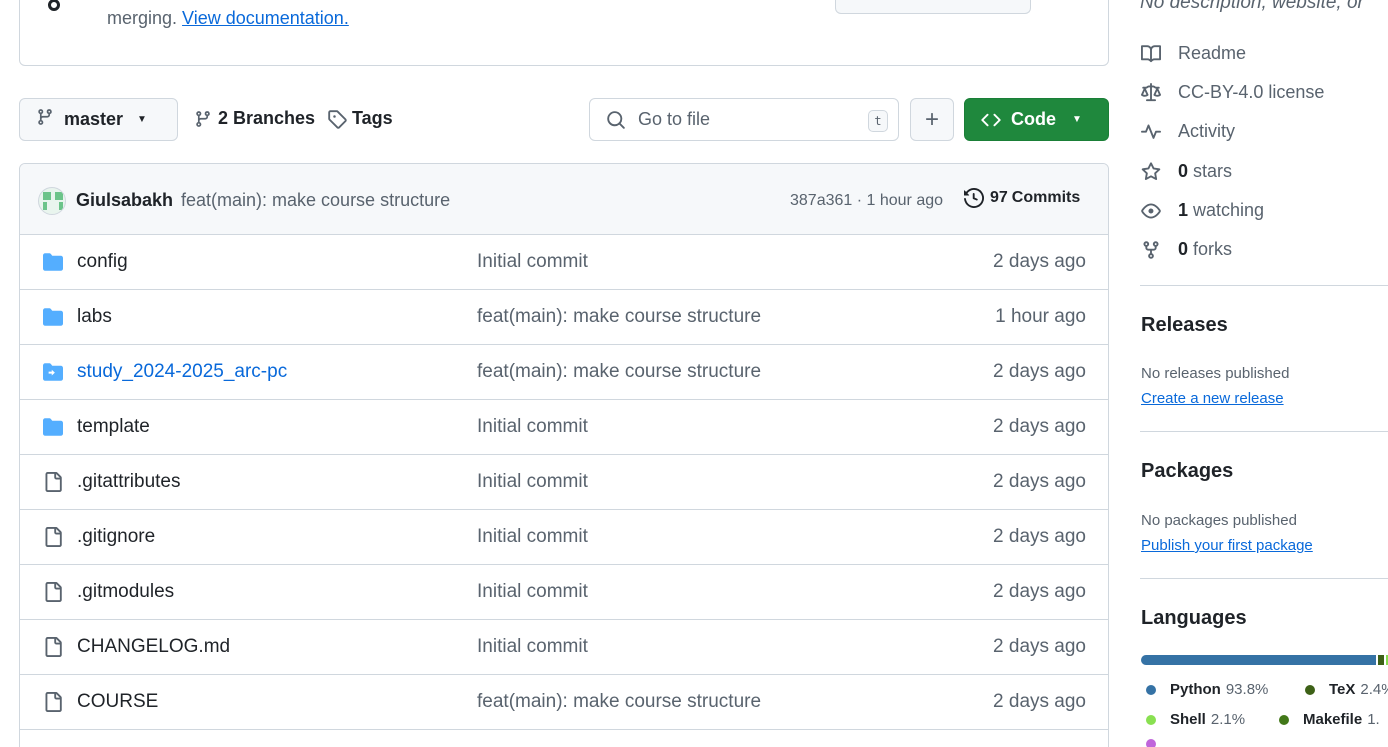  Describe the element at coordinates (113, 427) in the screenshot. I see `file-name: template` at that location.